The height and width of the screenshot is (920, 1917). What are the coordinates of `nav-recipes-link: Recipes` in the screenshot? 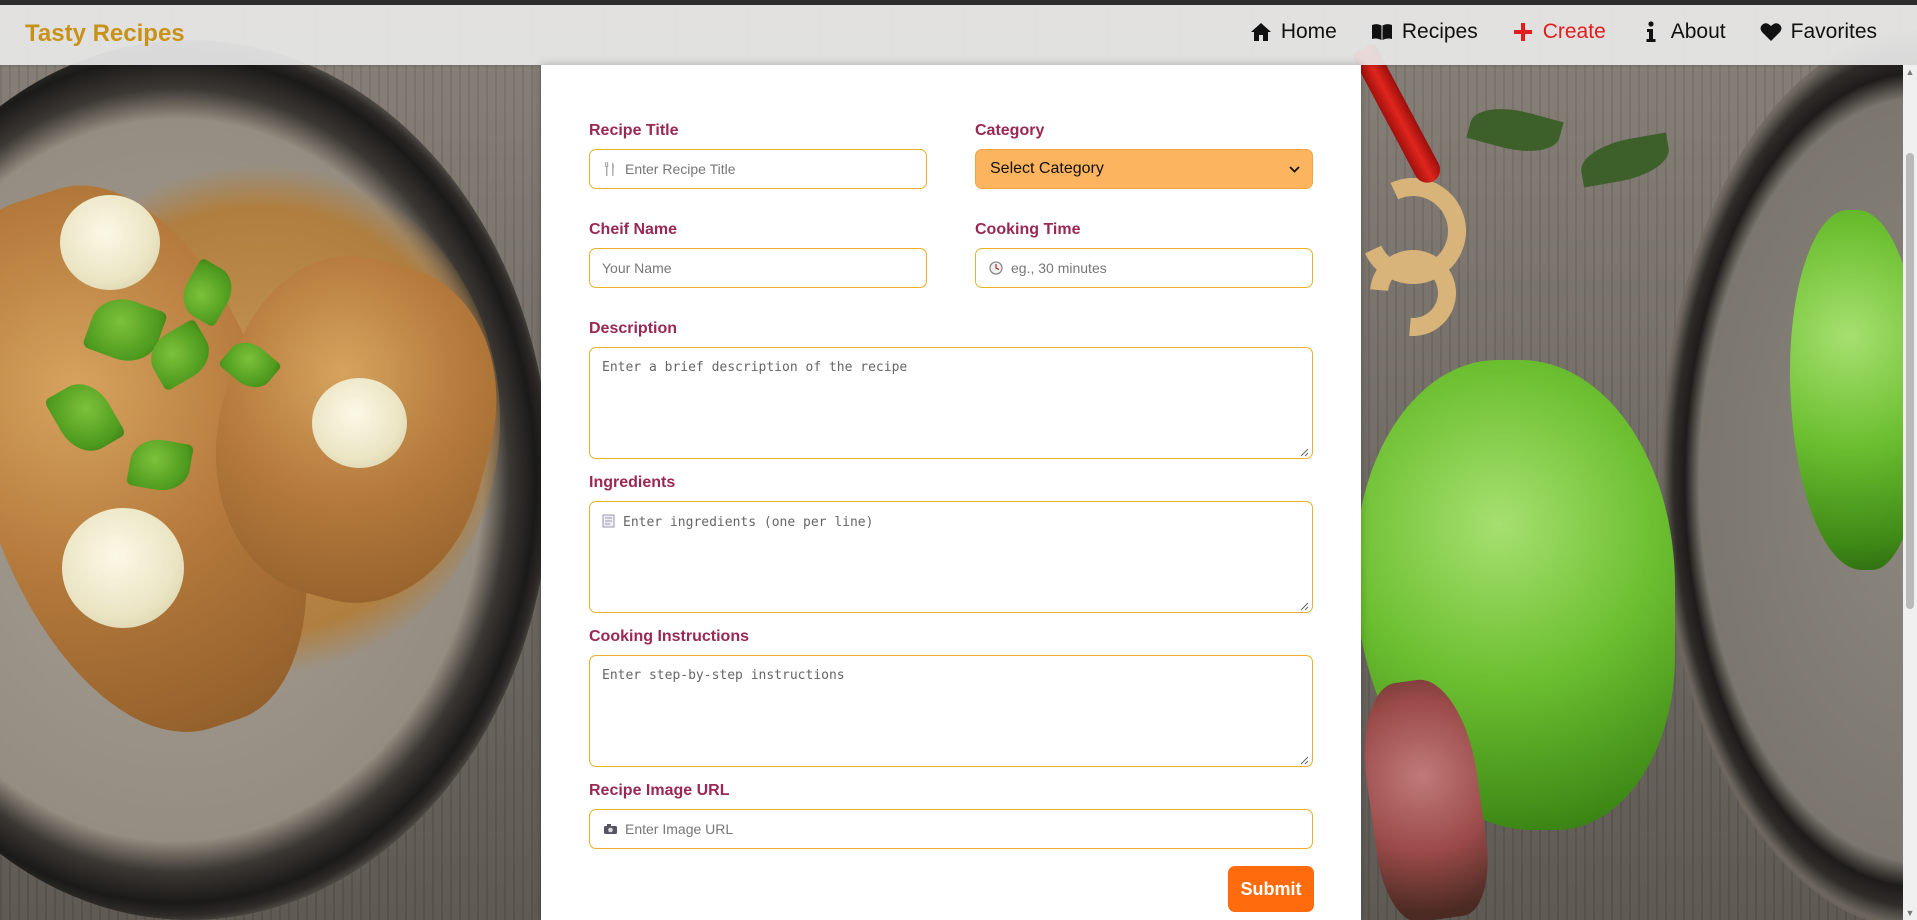 It's located at (1424, 32).